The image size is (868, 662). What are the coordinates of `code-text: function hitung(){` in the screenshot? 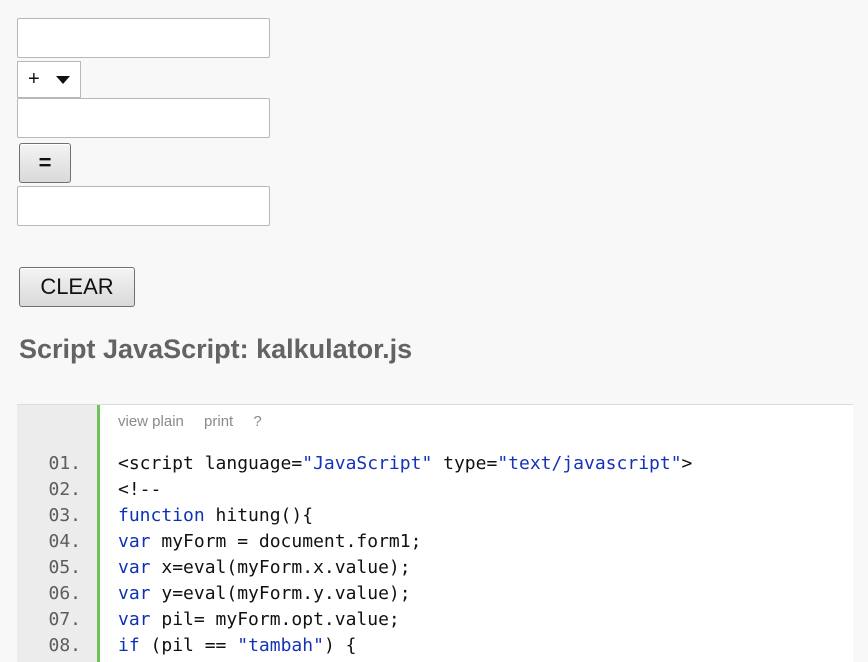 It's located at (215, 516).